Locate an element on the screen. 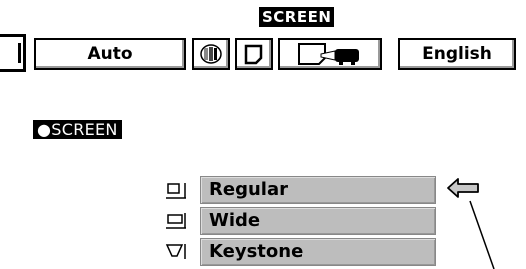  side-tab-icon is located at coordinates (13, 53).